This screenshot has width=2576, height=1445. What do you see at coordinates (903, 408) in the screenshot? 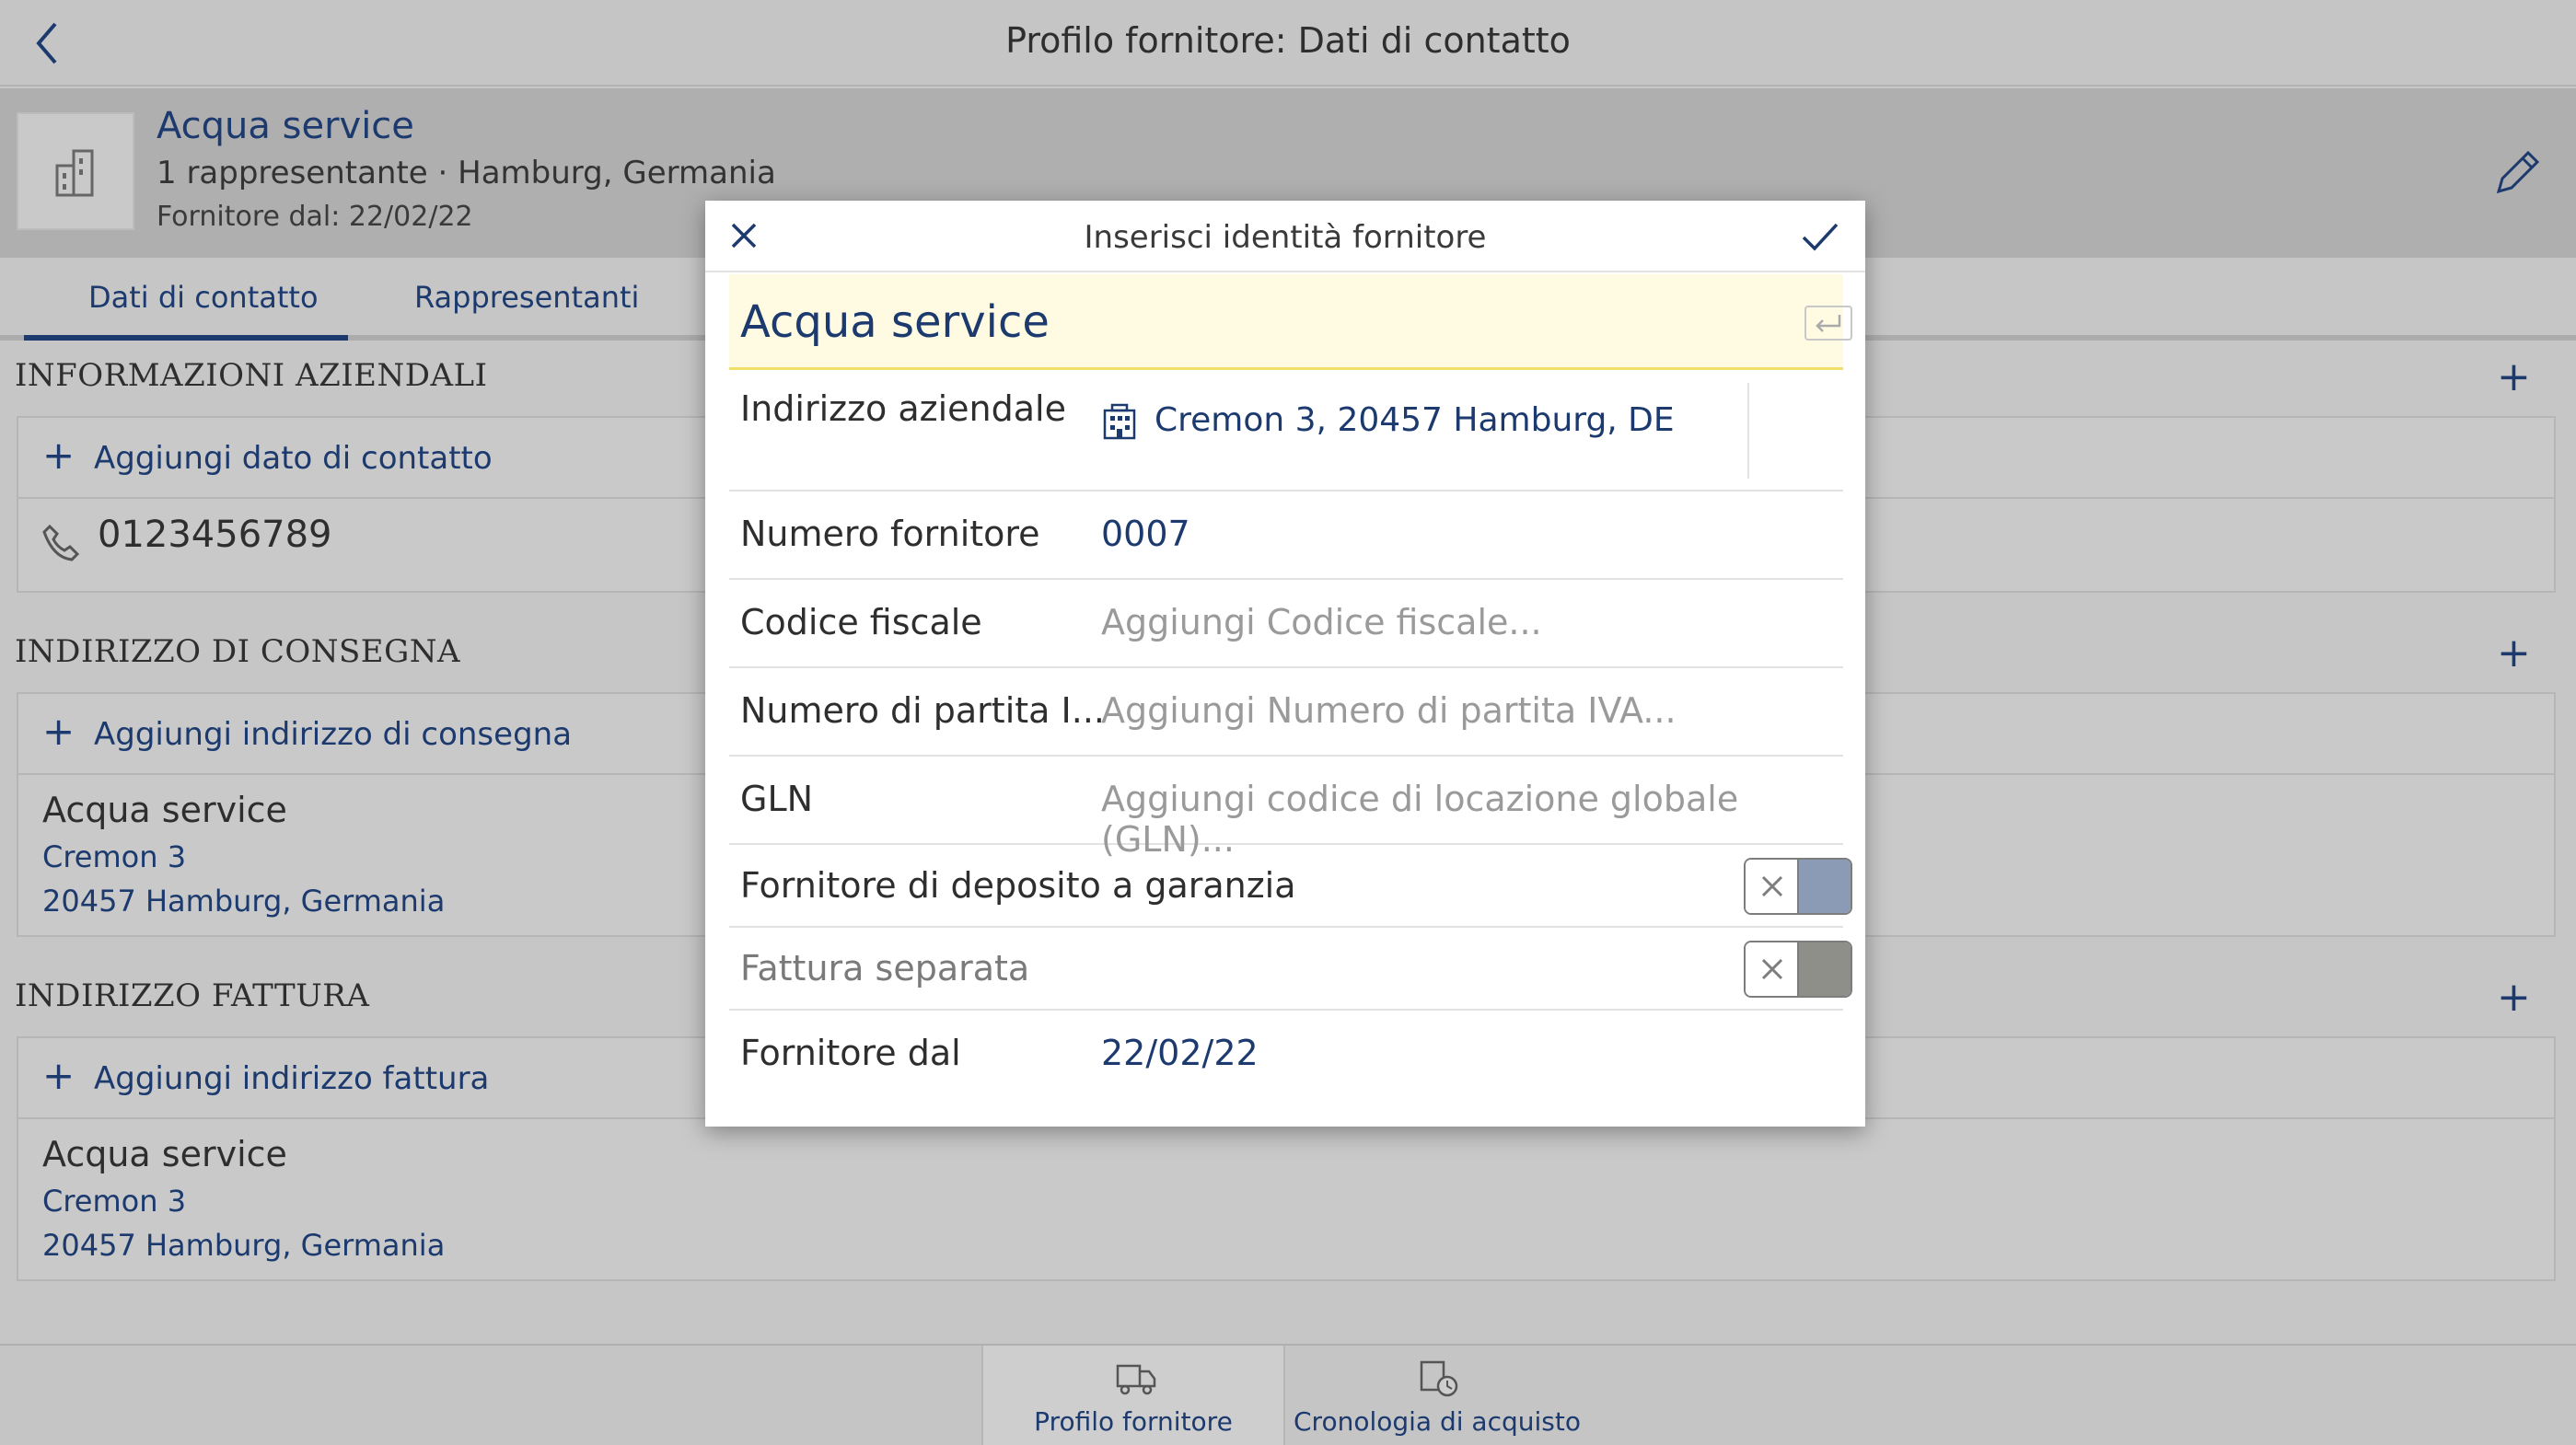
I see `address-label: Indirizzo aziendale` at bounding box center [903, 408].